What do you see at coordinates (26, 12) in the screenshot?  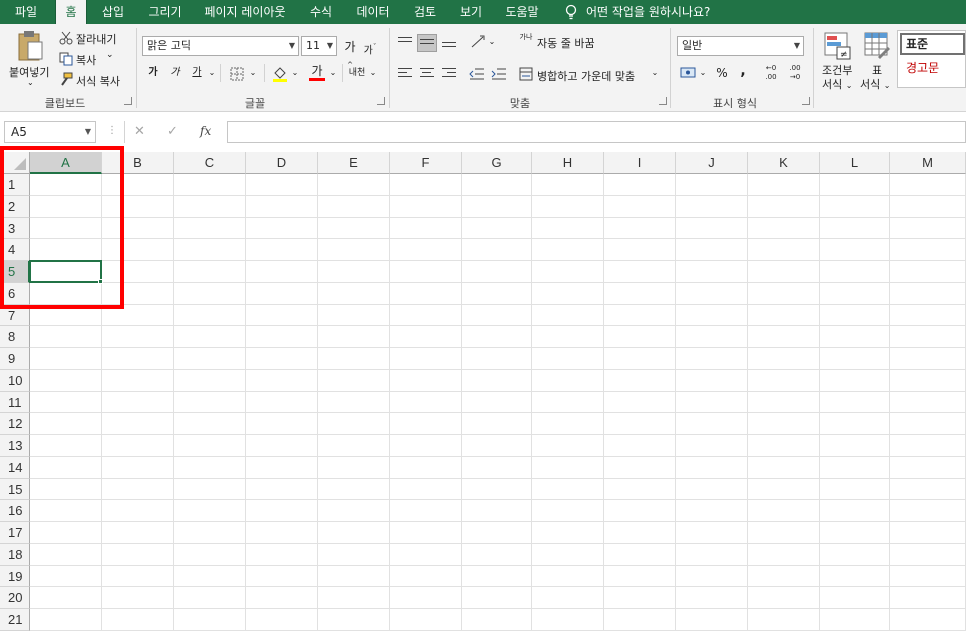 I see `tab-file: 파일` at bounding box center [26, 12].